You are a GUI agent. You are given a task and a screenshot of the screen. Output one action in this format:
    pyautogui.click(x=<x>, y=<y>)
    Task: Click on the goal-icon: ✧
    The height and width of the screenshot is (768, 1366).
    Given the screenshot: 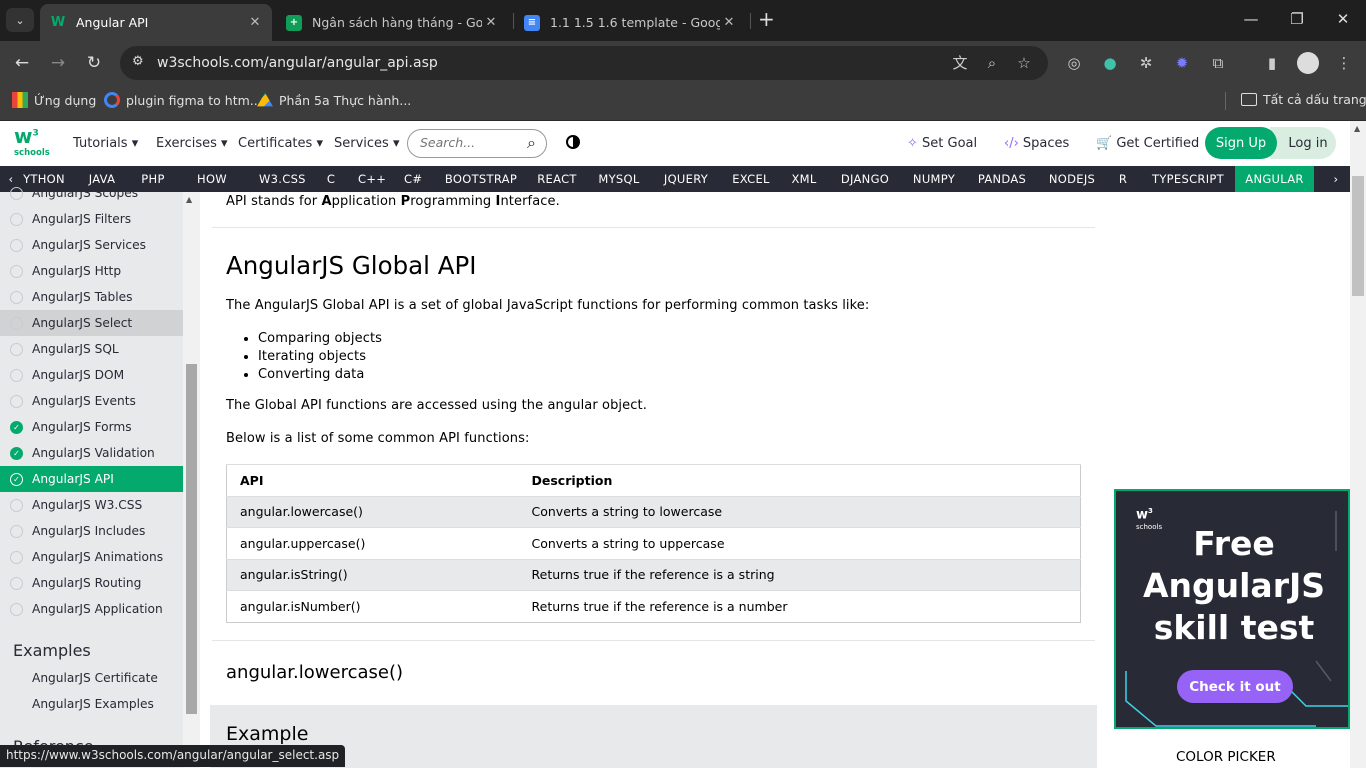 What is the action you would take?
    pyautogui.click(x=912, y=143)
    